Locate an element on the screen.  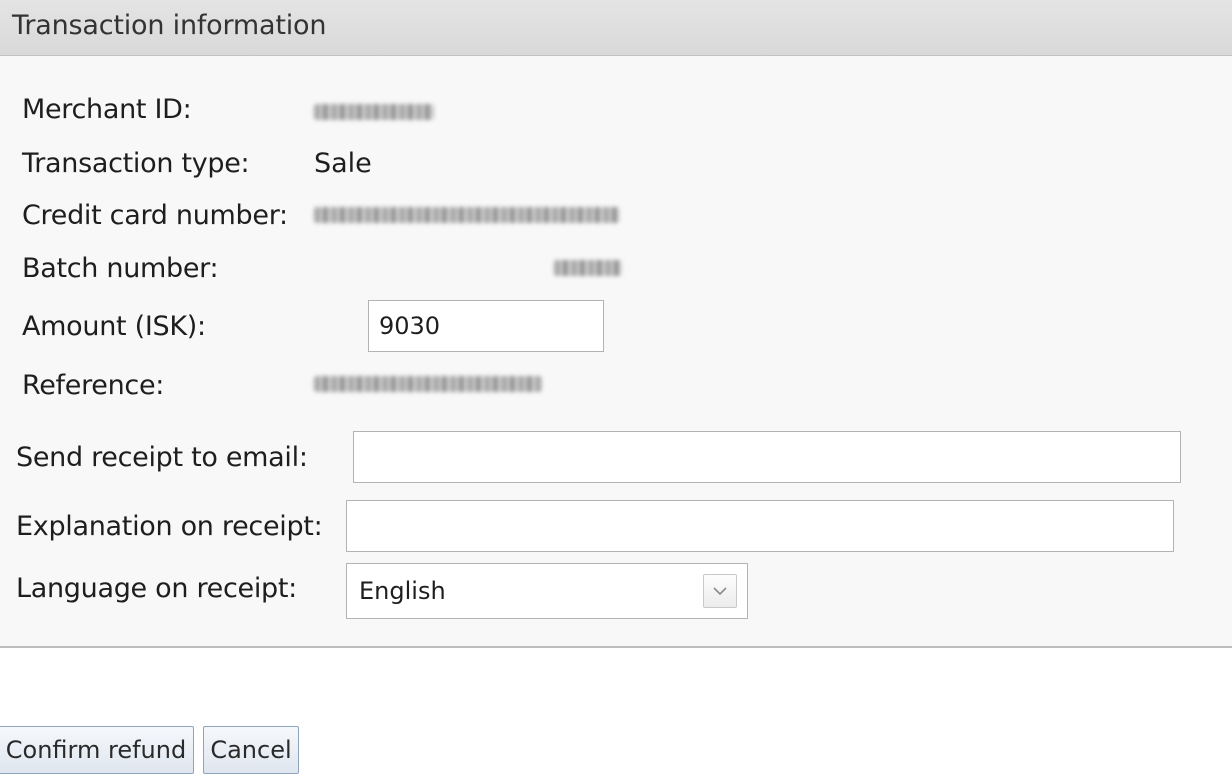
language-select-value: English is located at coordinates (402, 591).